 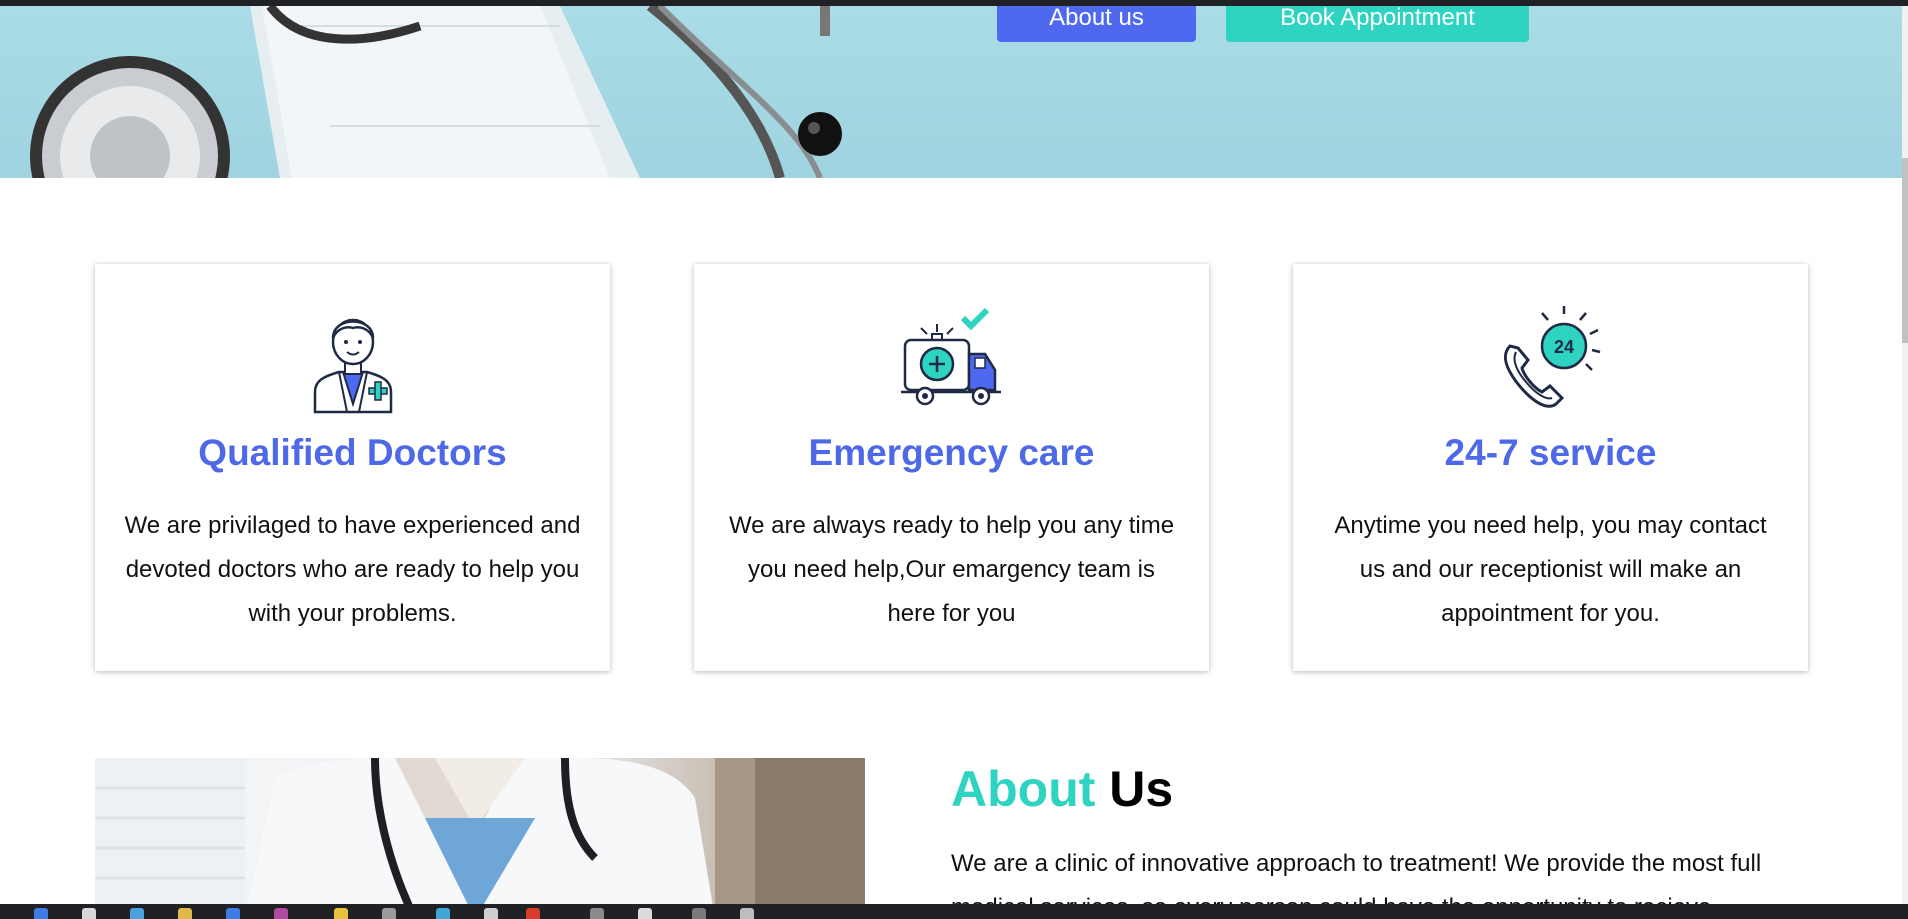 What do you see at coordinates (352, 366) in the screenshot?
I see `doctor-icon` at bounding box center [352, 366].